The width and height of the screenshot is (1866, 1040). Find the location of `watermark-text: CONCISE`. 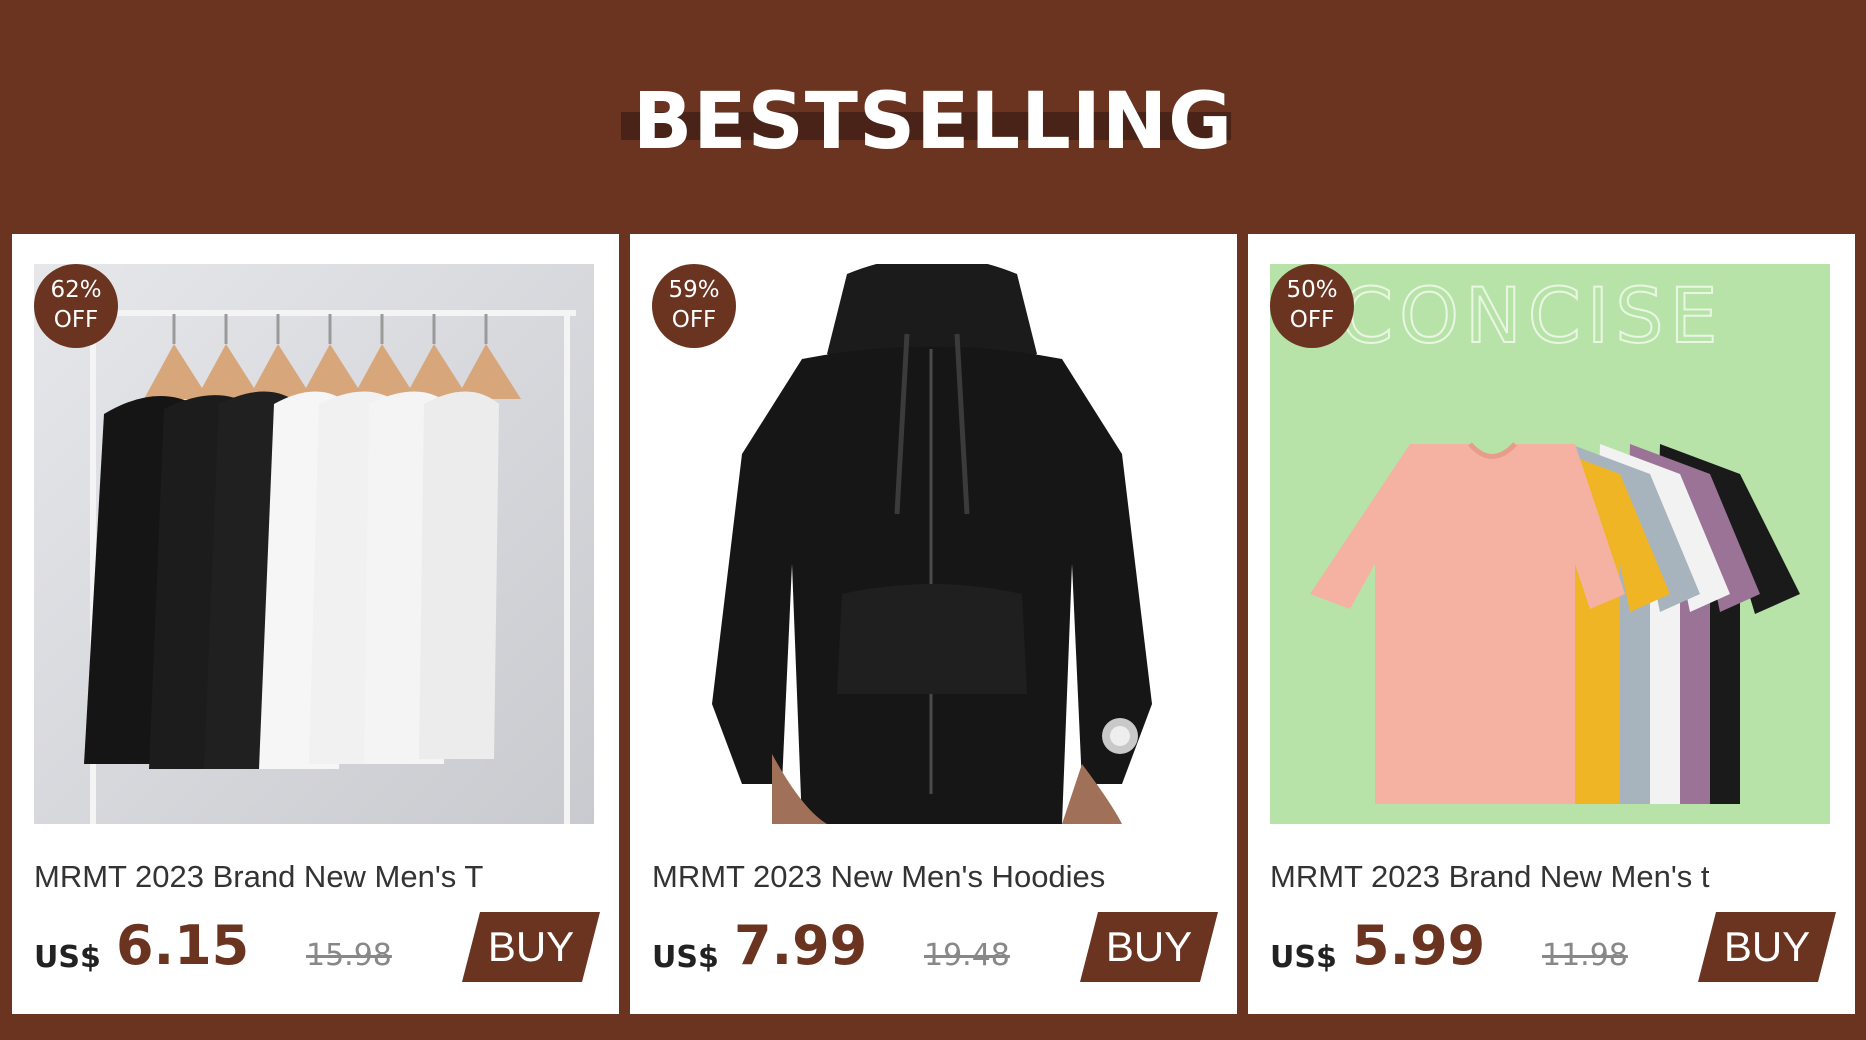

watermark-text: CONCISE is located at coordinates (1531, 315).